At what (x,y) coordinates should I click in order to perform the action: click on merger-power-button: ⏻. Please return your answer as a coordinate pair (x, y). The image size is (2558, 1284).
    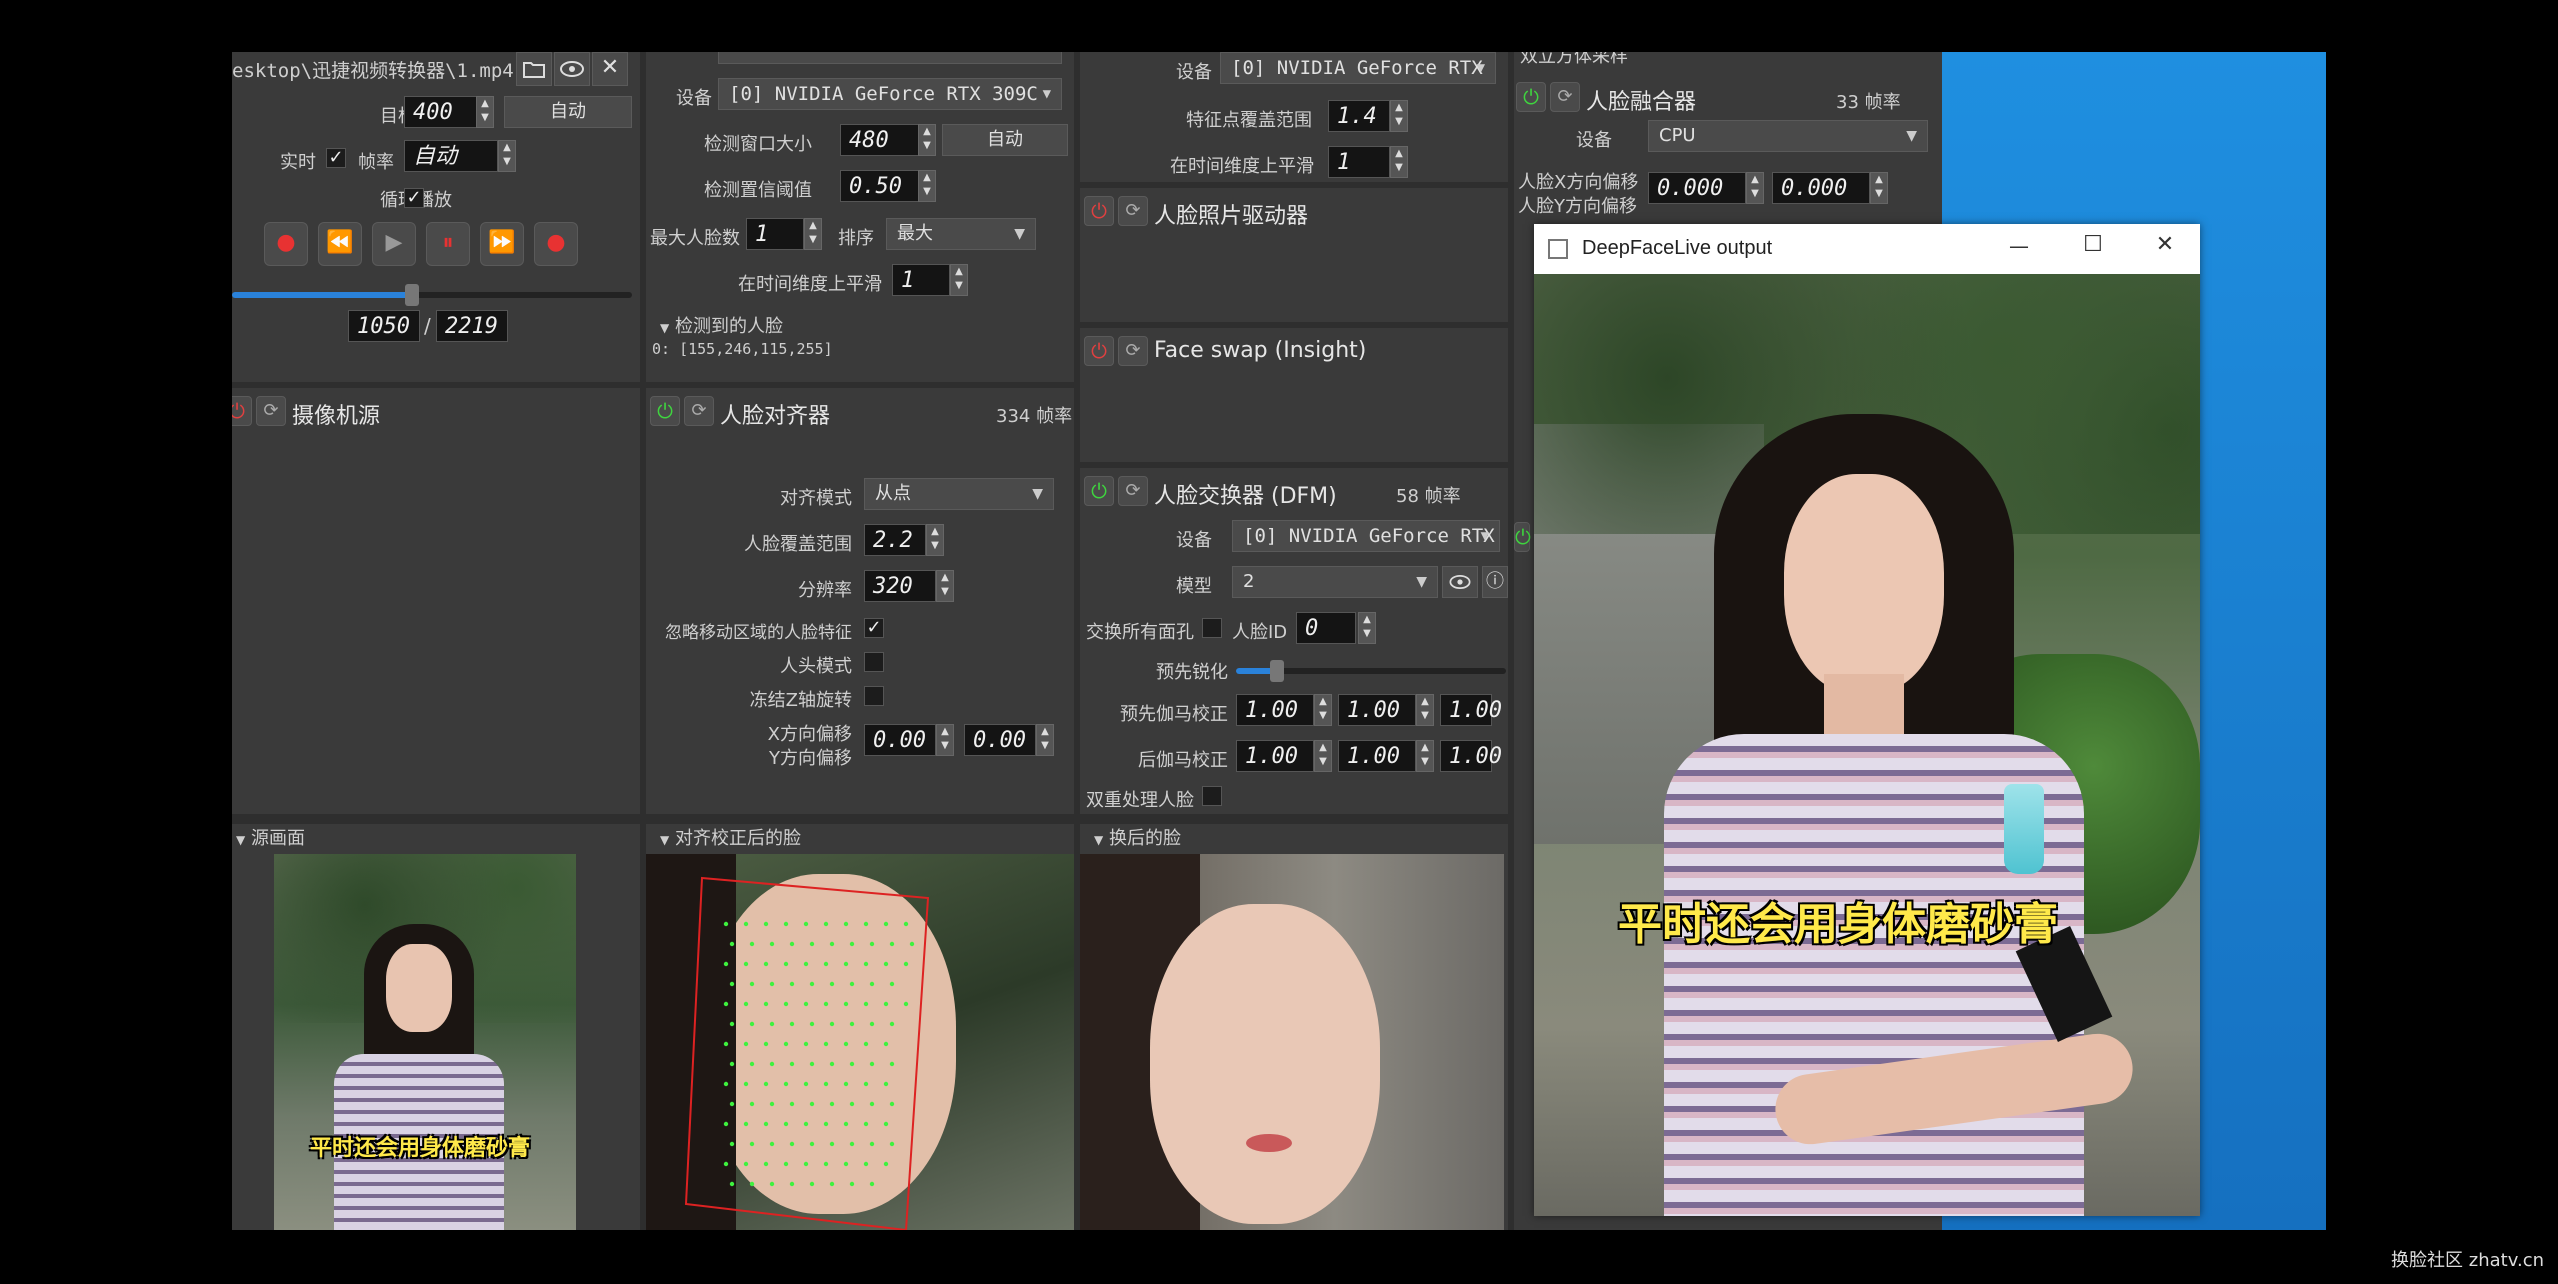
    Looking at the image, I should click on (1531, 97).